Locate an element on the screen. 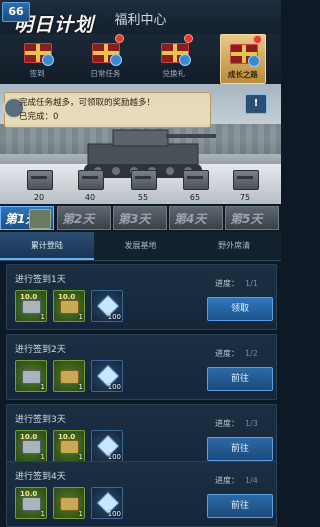 The width and height of the screenshot is (320, 527). task-row: 进行签到4天 进度： 1/4 10.0 1 1 100 前往 is located at coordinates (141, 494).